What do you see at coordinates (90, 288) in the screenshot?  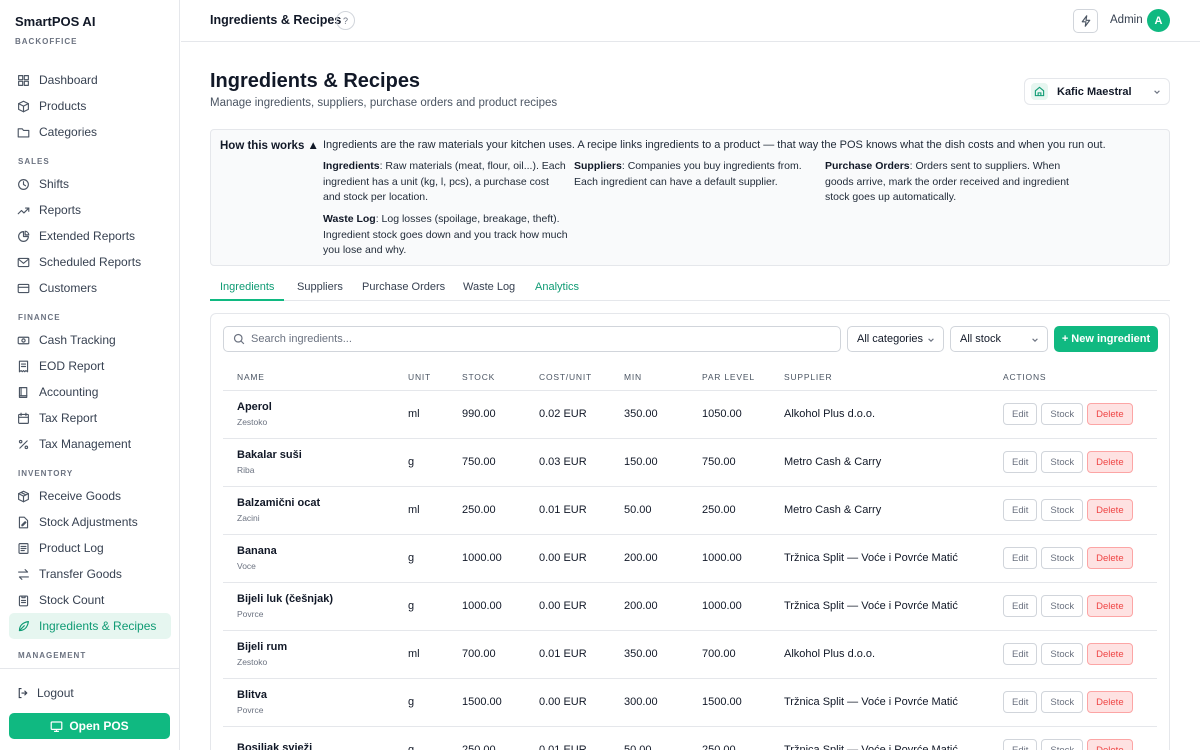 I see `sidebar-item-customers: Customers` at bounding box center [90, 288].